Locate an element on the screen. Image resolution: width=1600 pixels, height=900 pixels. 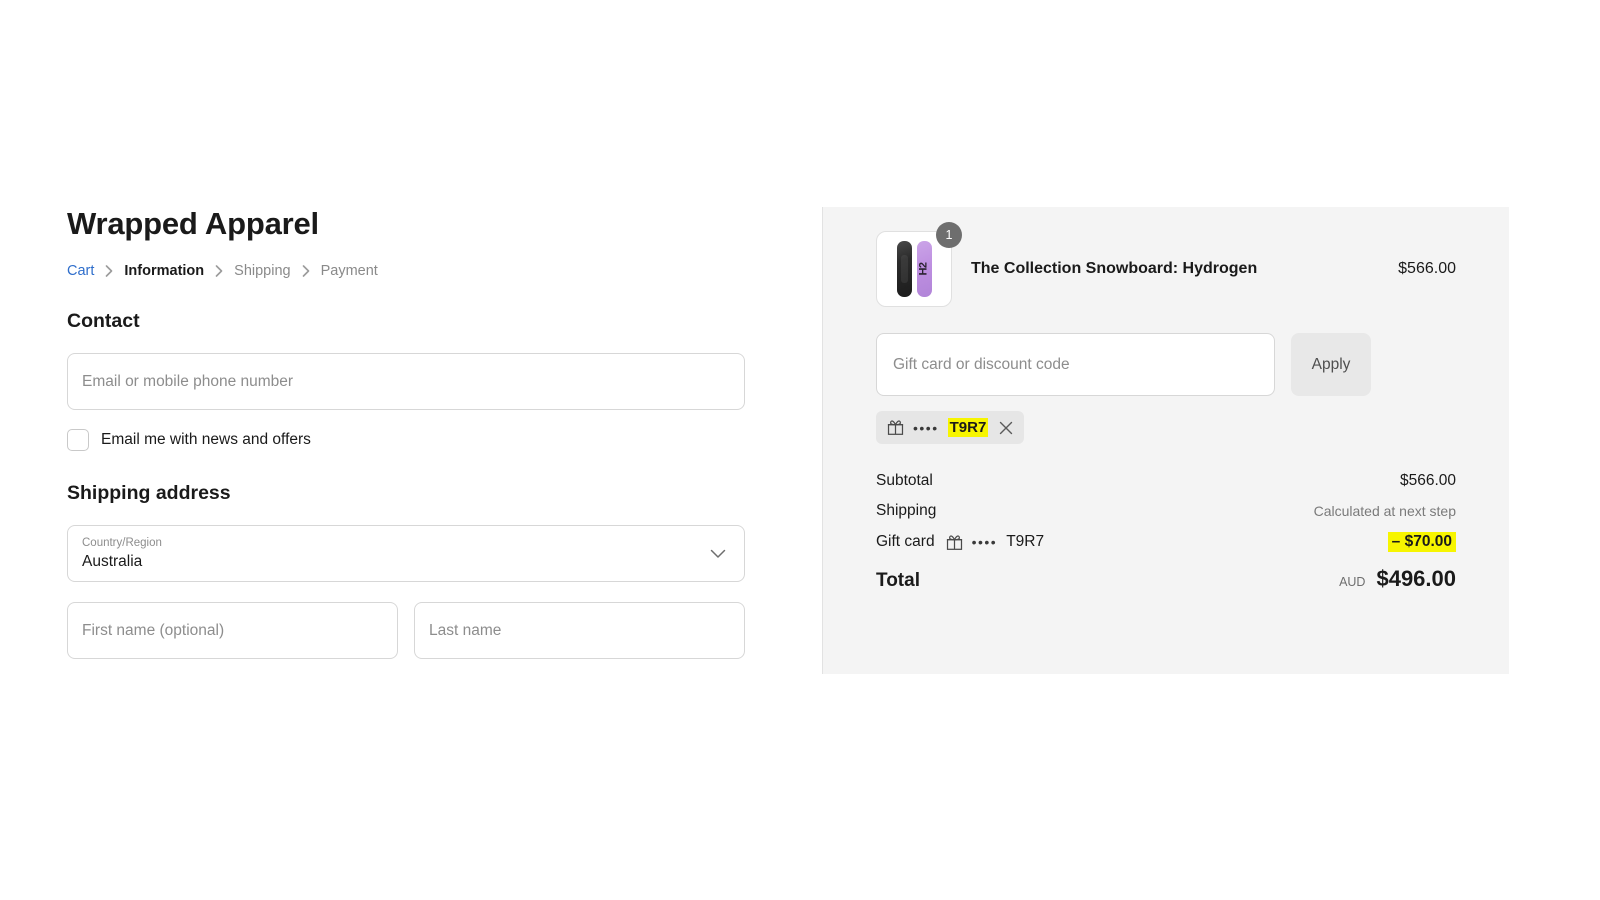
gift-card-code: T9R7 is located at coordinates (1025, 541).